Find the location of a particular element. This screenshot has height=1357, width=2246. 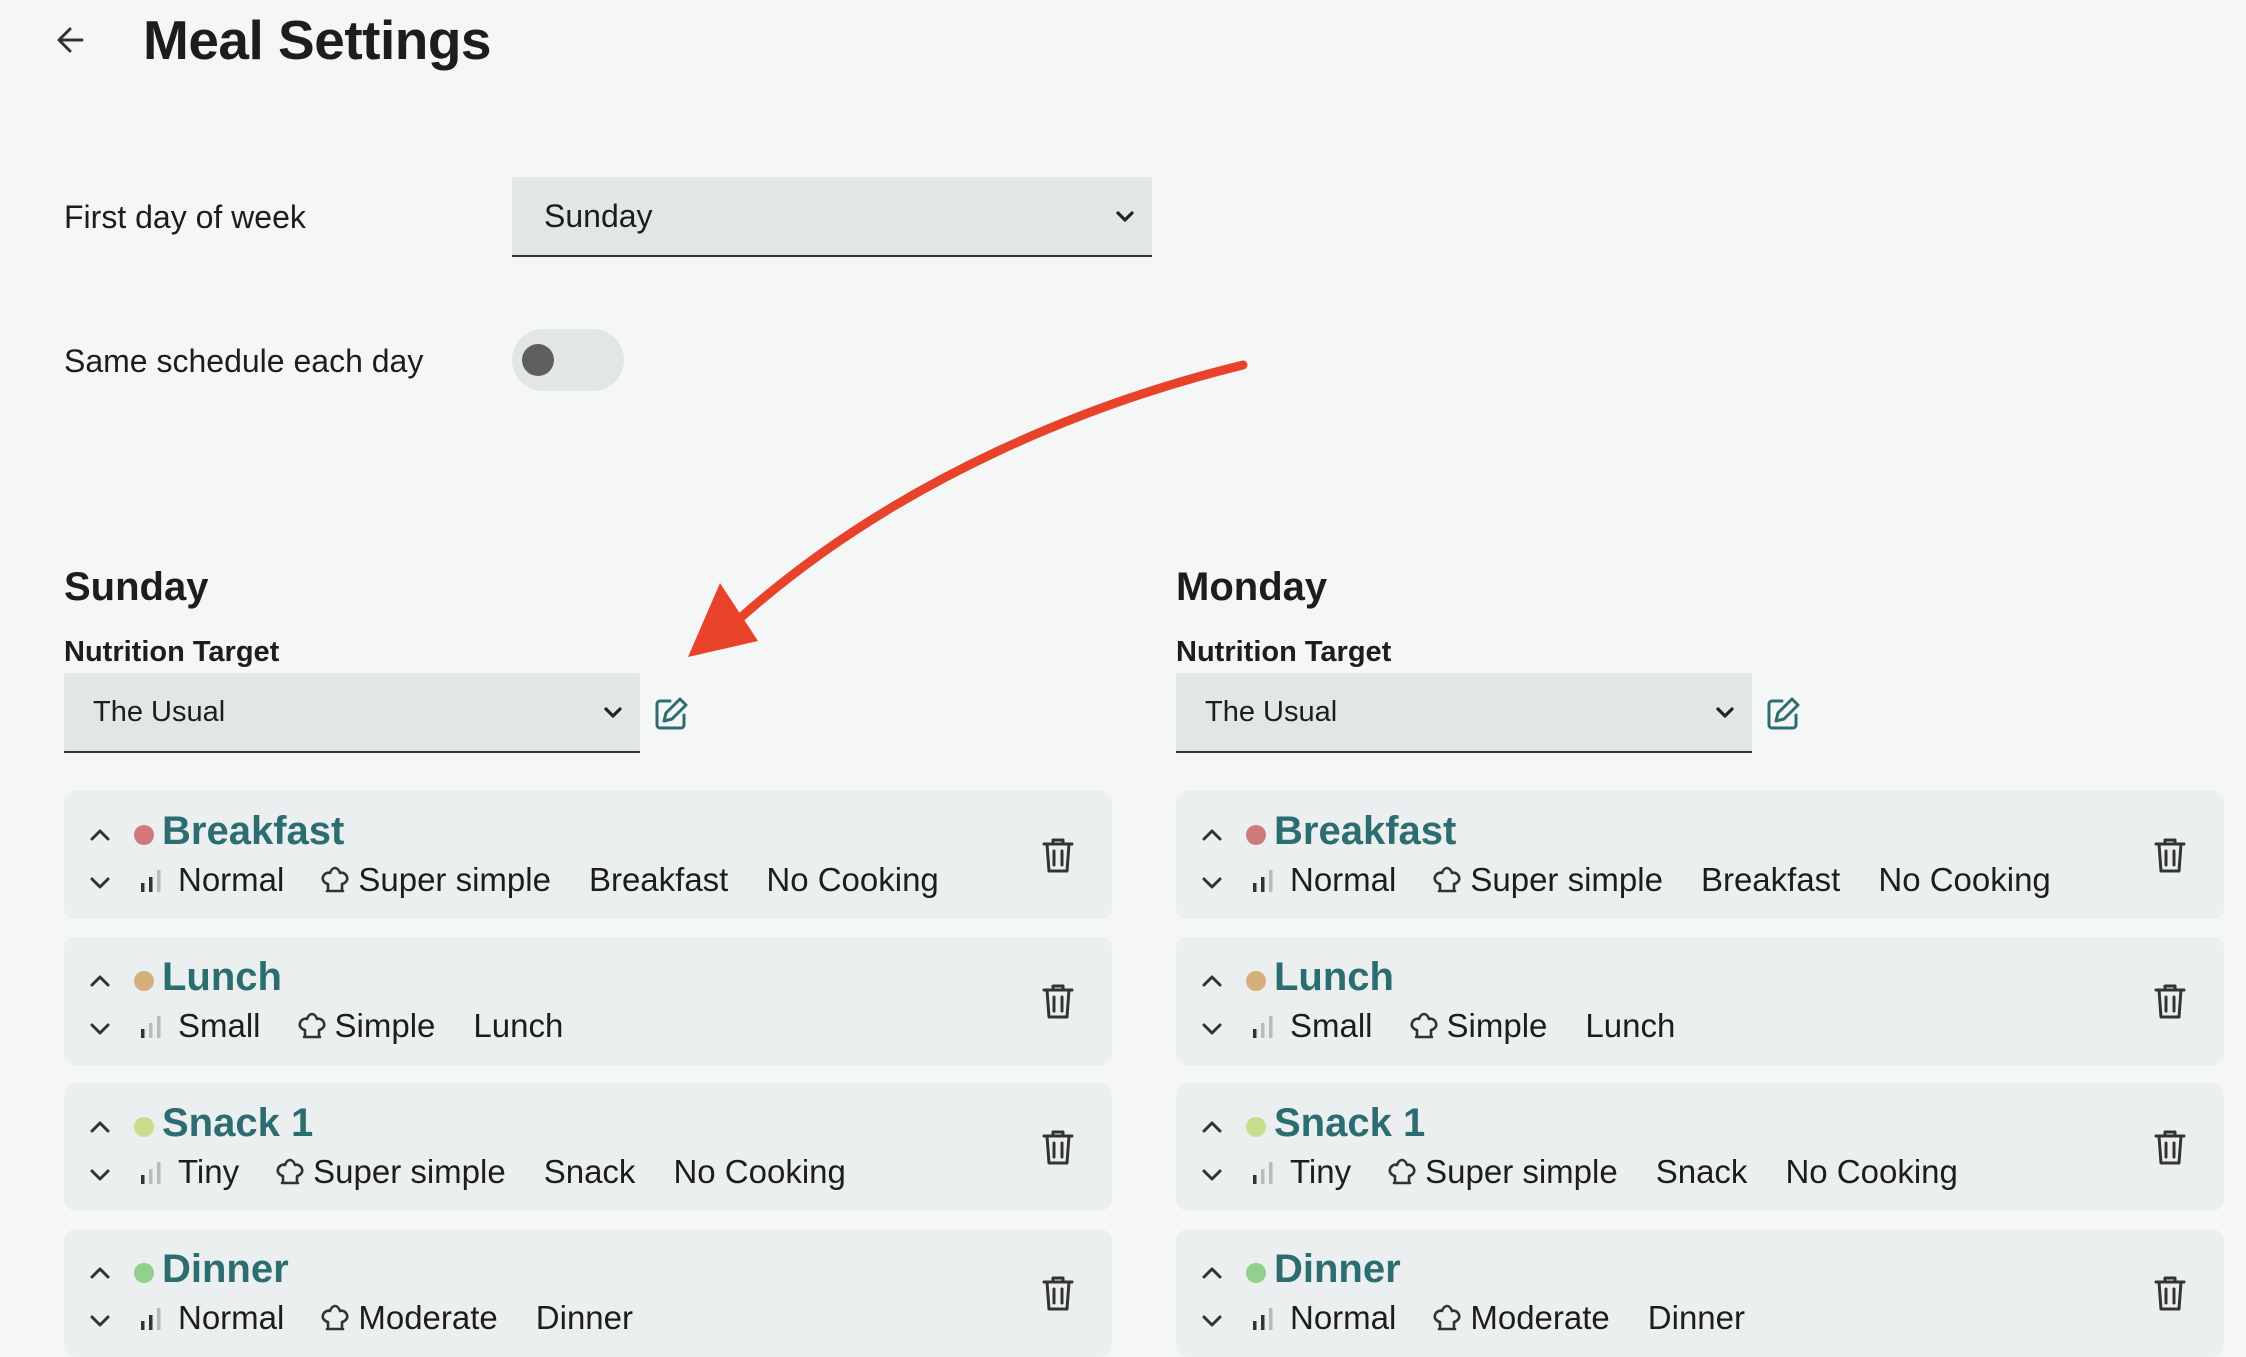

meal-card: Lunch Small Simple Lunch is located at coordinates (1700, 1001).